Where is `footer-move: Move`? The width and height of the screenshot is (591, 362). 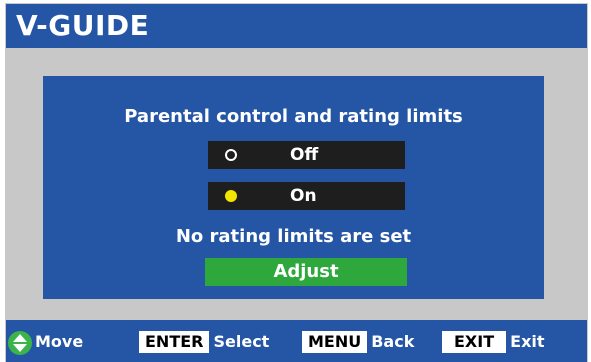 footer-move: Move is located at coordinates (46, 342).